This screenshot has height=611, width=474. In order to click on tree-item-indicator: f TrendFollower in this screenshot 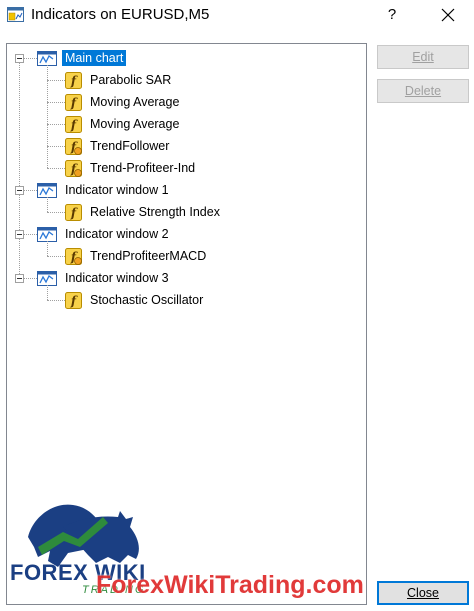, I will do `click(118, 146)`.